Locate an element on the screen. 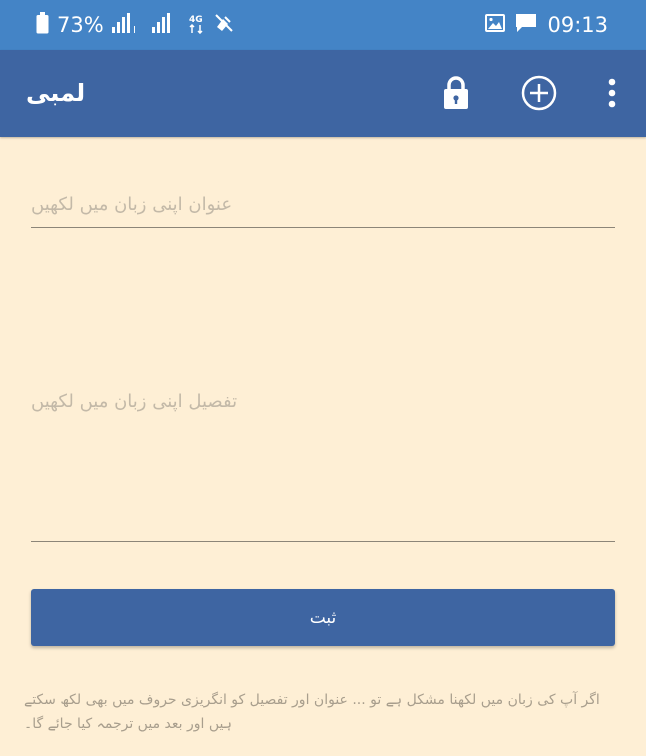  status-bar: 73% I 4G 09:13 is located at coordinates (323, 25).